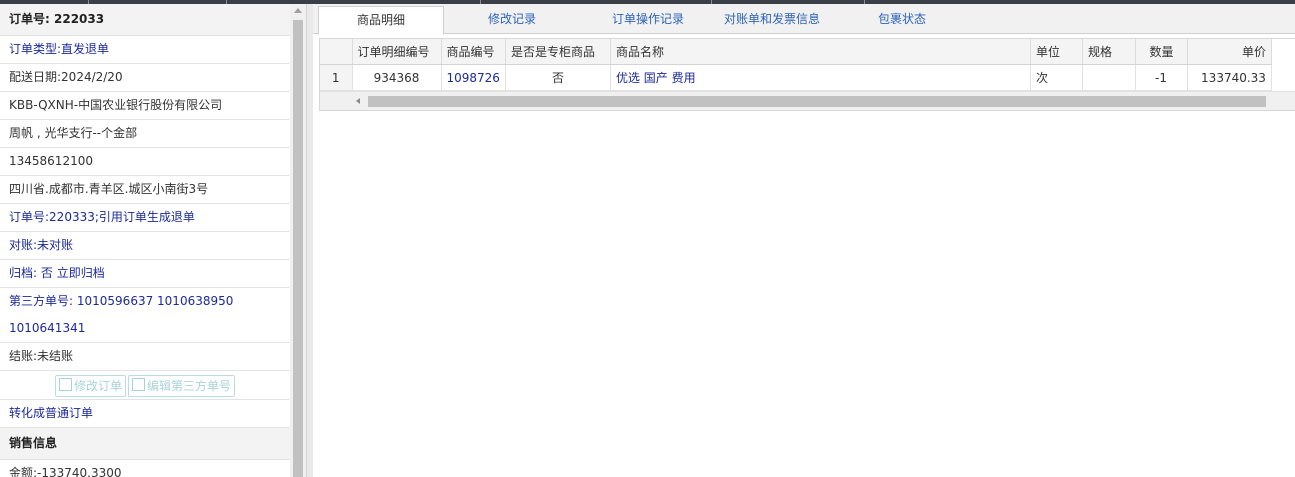 Image resolution: width=1295 pixels, height=477 pixels. Describe the element at coordinates (145, 78) in the screenshot. I see `delivery-date: 配送日期:2024/2/20` at that location.